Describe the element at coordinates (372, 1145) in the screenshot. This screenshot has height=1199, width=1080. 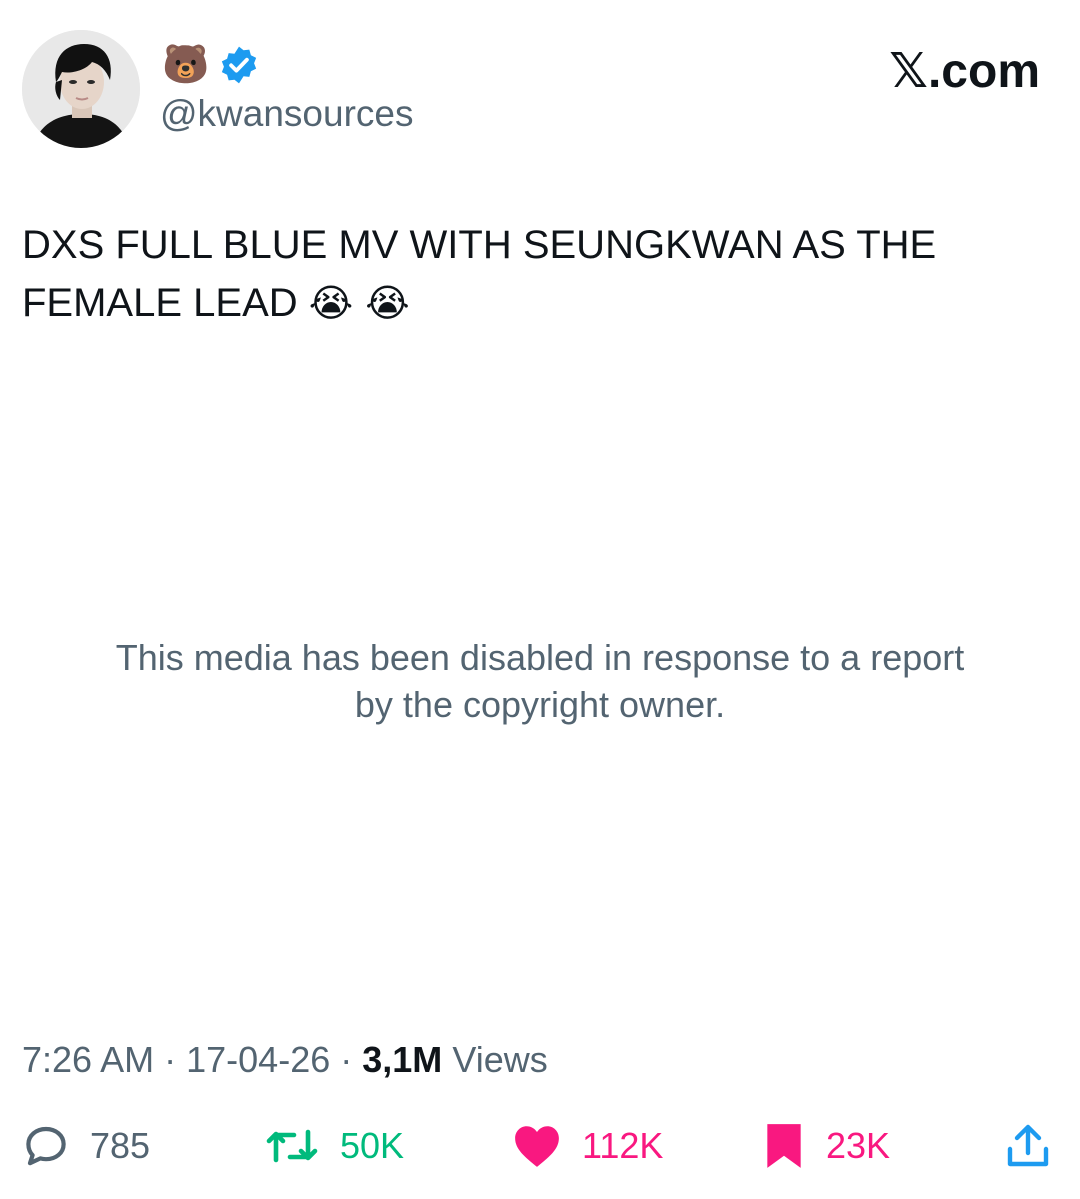
I see `retweet-count: 50K` at that location.